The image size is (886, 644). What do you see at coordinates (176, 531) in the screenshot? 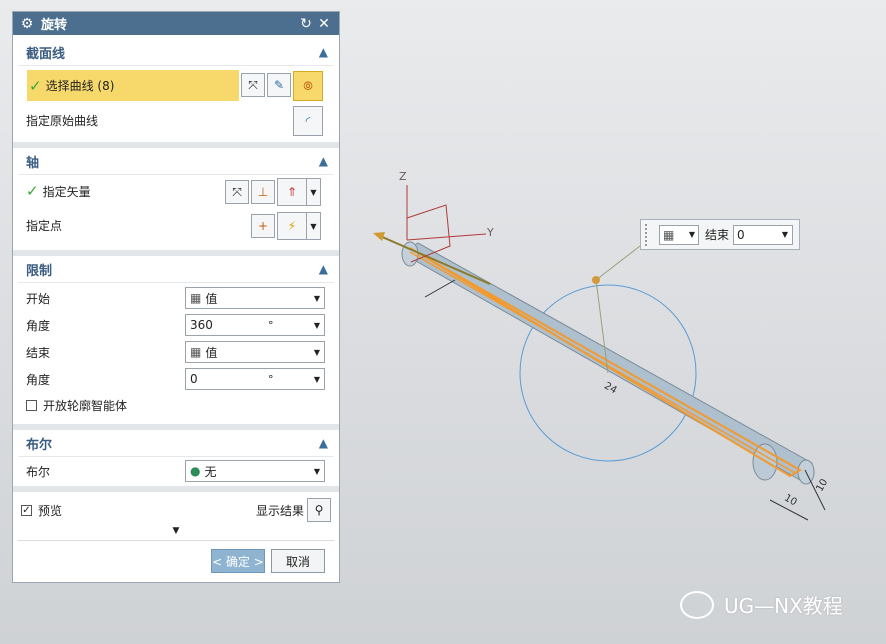
I see `expand-down-icon: ▼` at bounding box center [176, 531].